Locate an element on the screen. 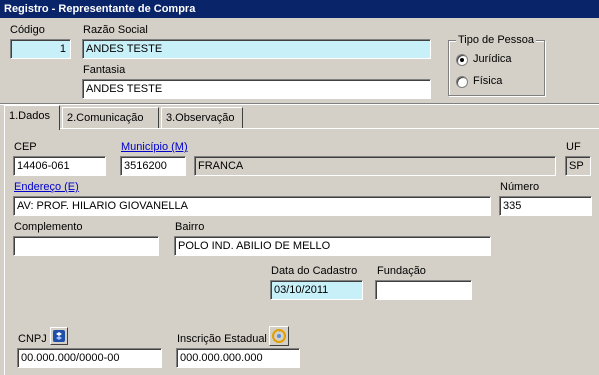 Image resolution: width=599 pixels, height=375 pixels. fundacao-field is located at coordinates (423, 290).